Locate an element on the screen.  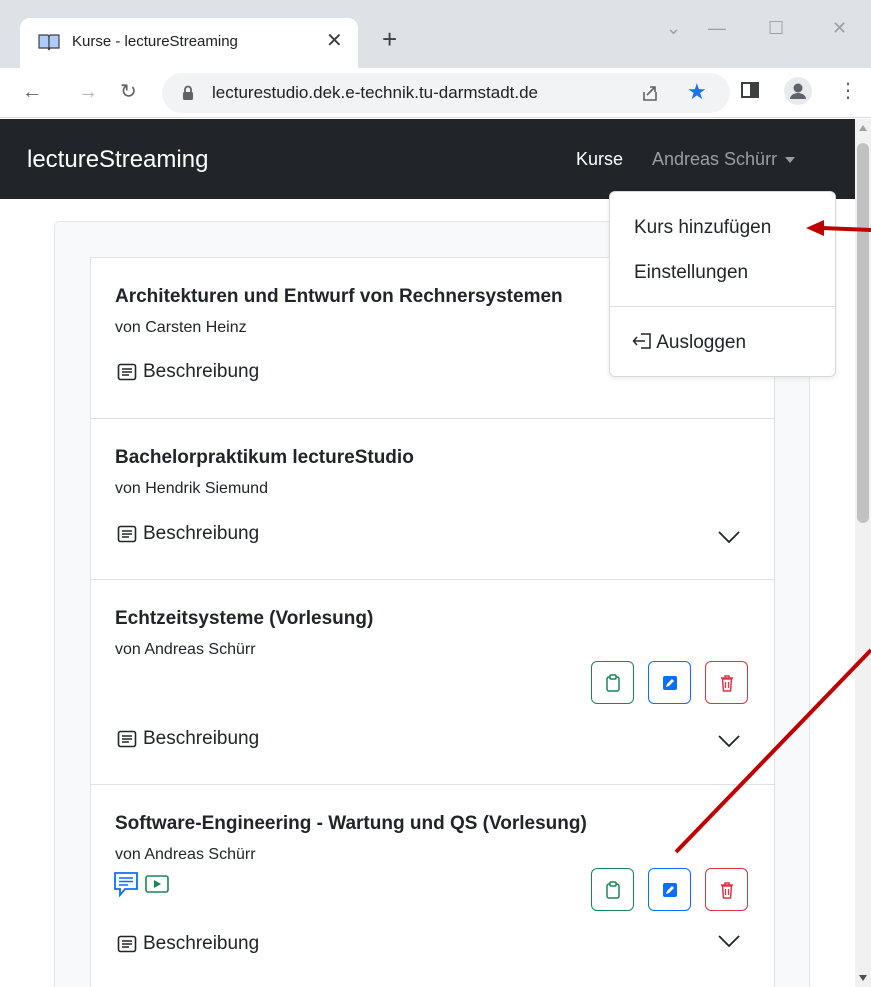
course-feature-icons is located at coordinates (141, 884).